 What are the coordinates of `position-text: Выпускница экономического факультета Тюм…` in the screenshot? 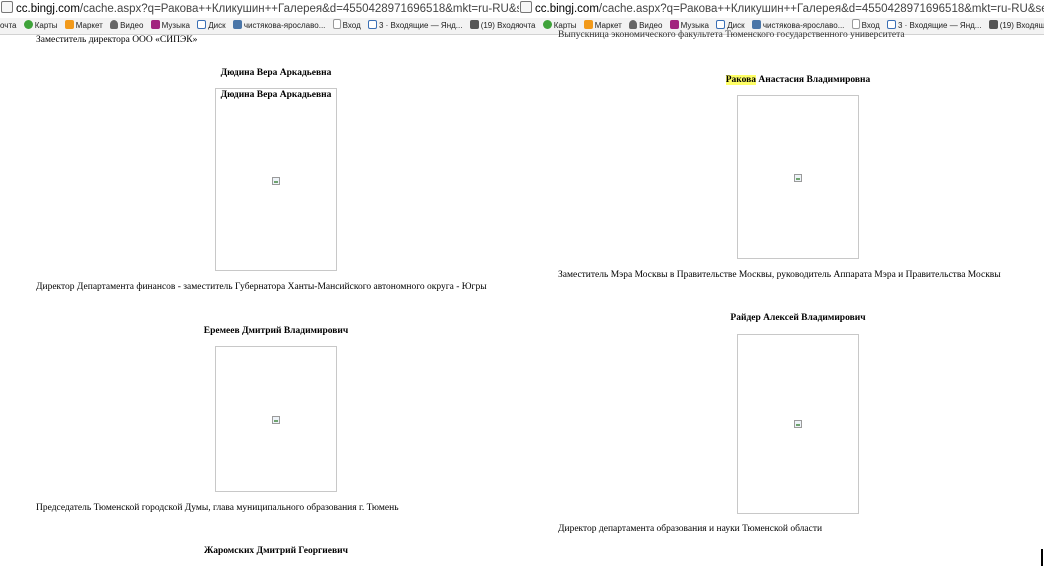 It's located at (731, 35).